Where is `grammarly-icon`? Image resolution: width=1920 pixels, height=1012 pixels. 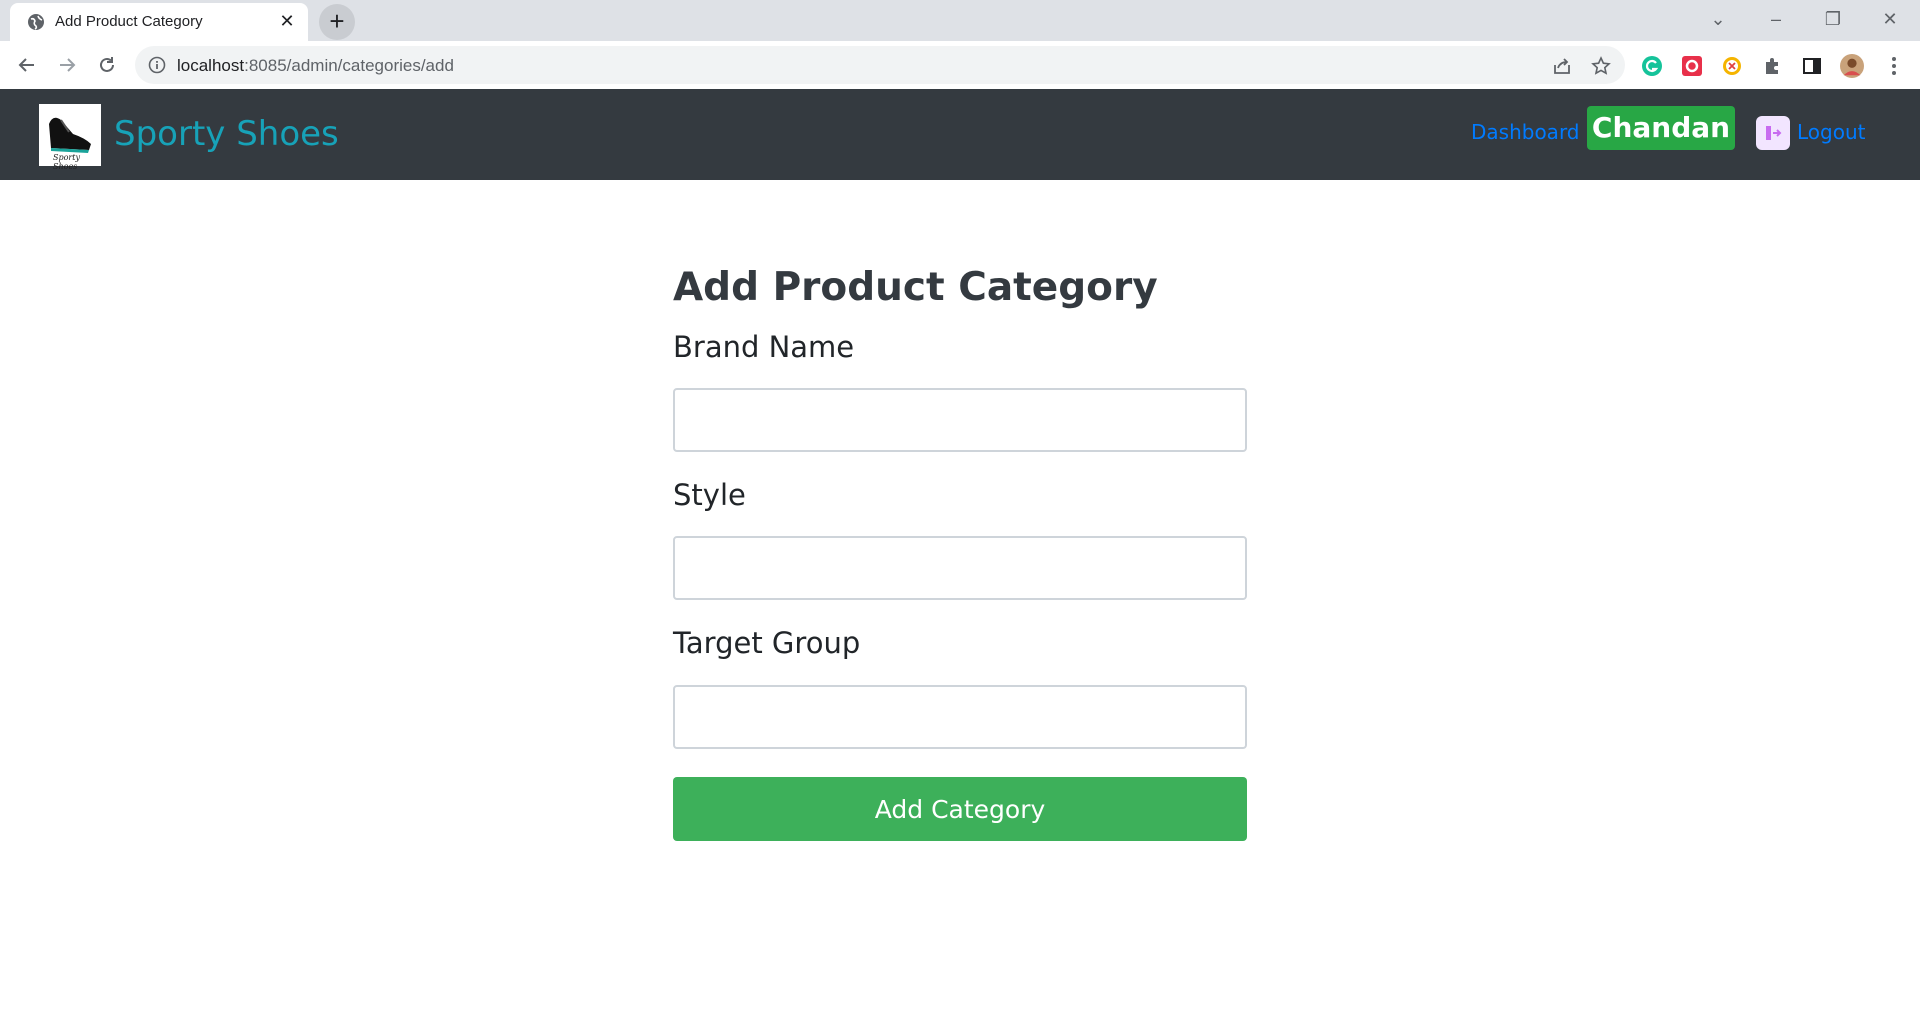 grammarly-icon is located at coordinates (1652, 66).